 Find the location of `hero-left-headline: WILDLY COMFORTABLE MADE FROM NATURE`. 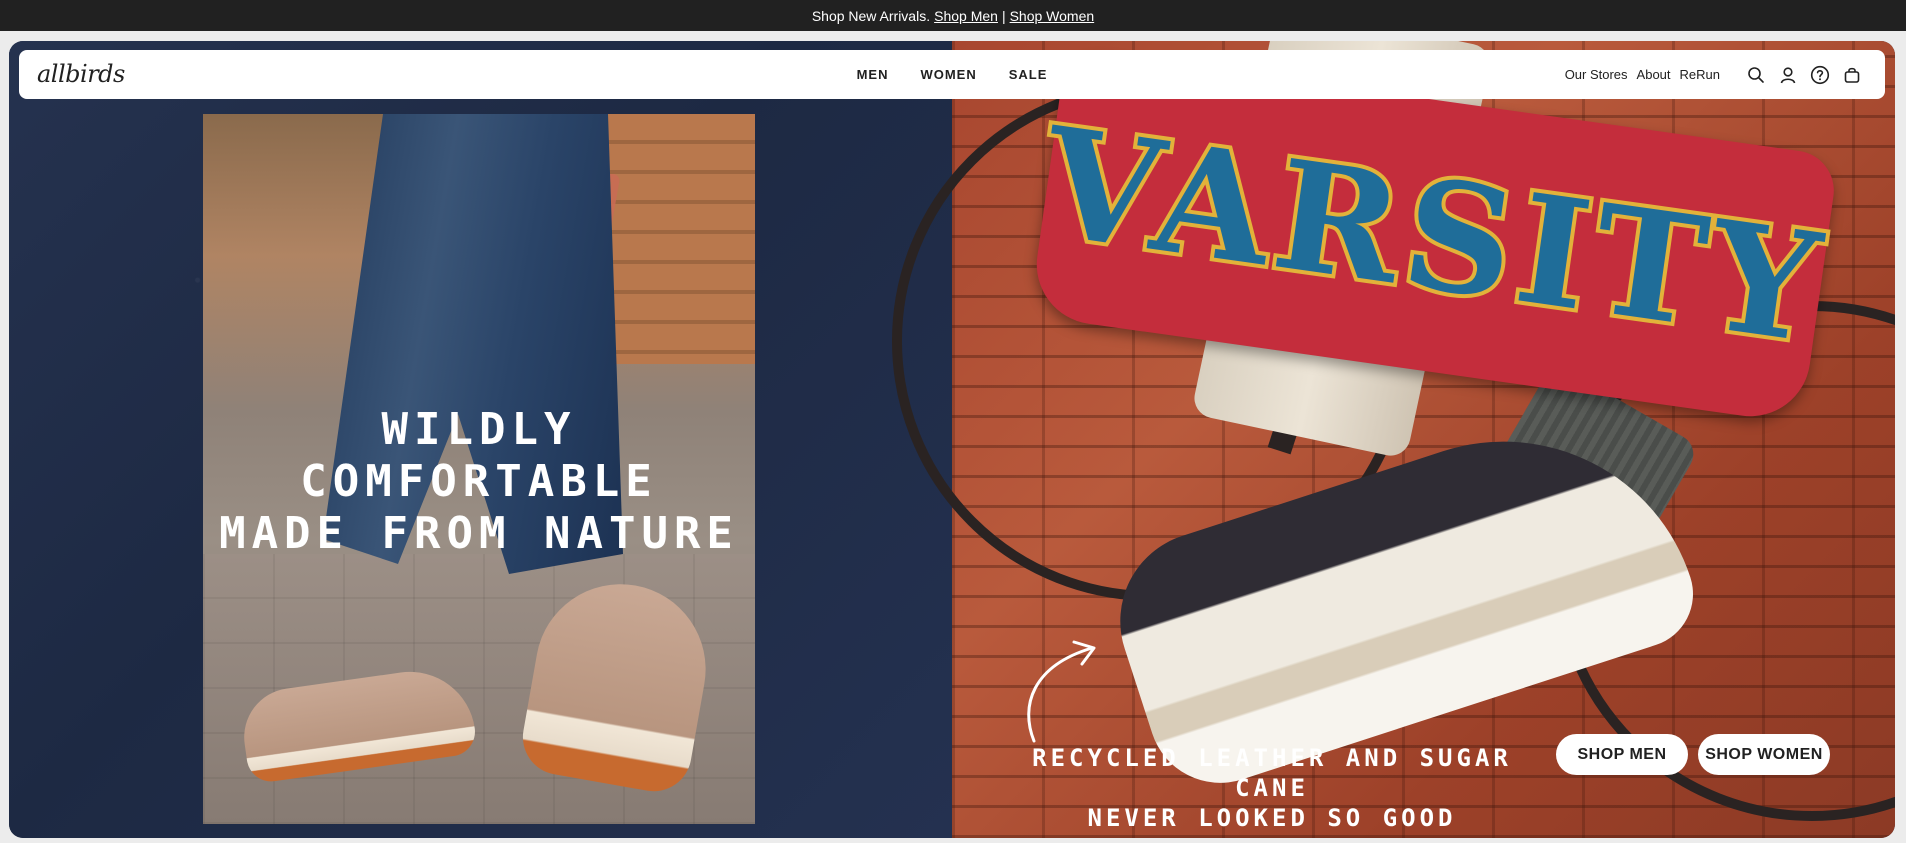

hero-left-headline: WILDLY COMFORTABLE MADE FROM NATURE is located at coordinates (479, 482).